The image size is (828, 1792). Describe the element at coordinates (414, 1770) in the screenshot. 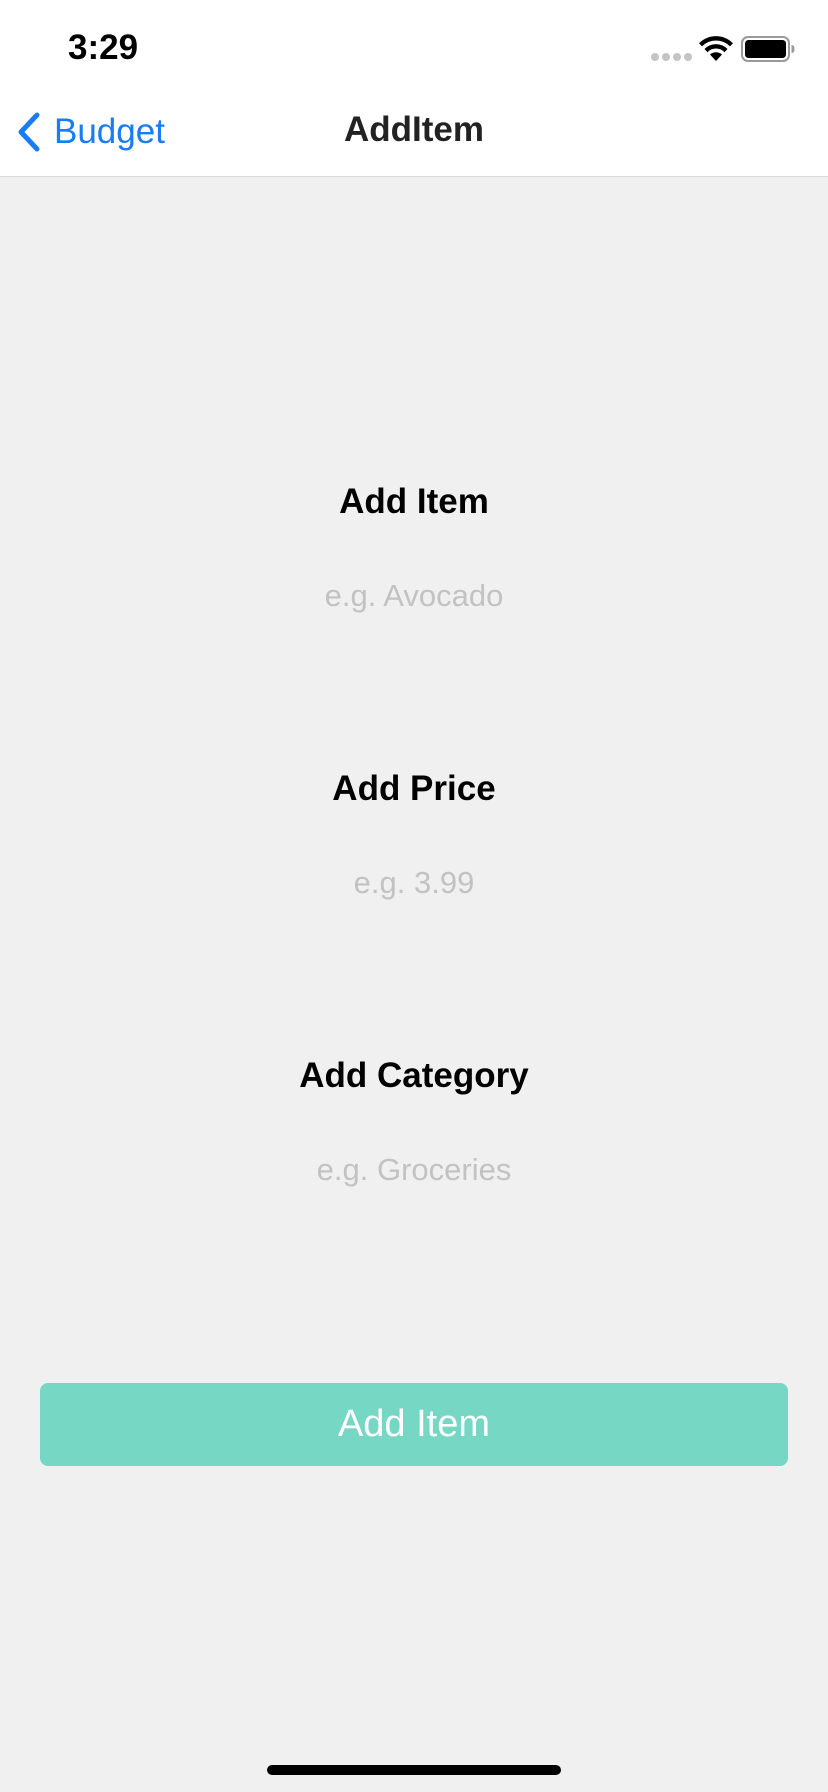

I see `home-indicator` at that location.